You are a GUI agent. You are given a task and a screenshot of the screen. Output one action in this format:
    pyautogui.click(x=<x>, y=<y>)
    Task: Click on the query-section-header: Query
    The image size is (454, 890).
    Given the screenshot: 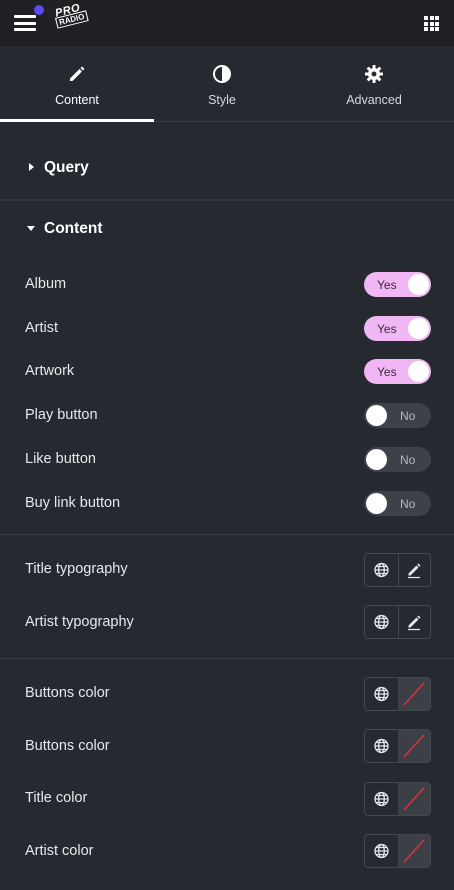 What is the action you would take?
    pyautogui.click(x=227, y=169)
    